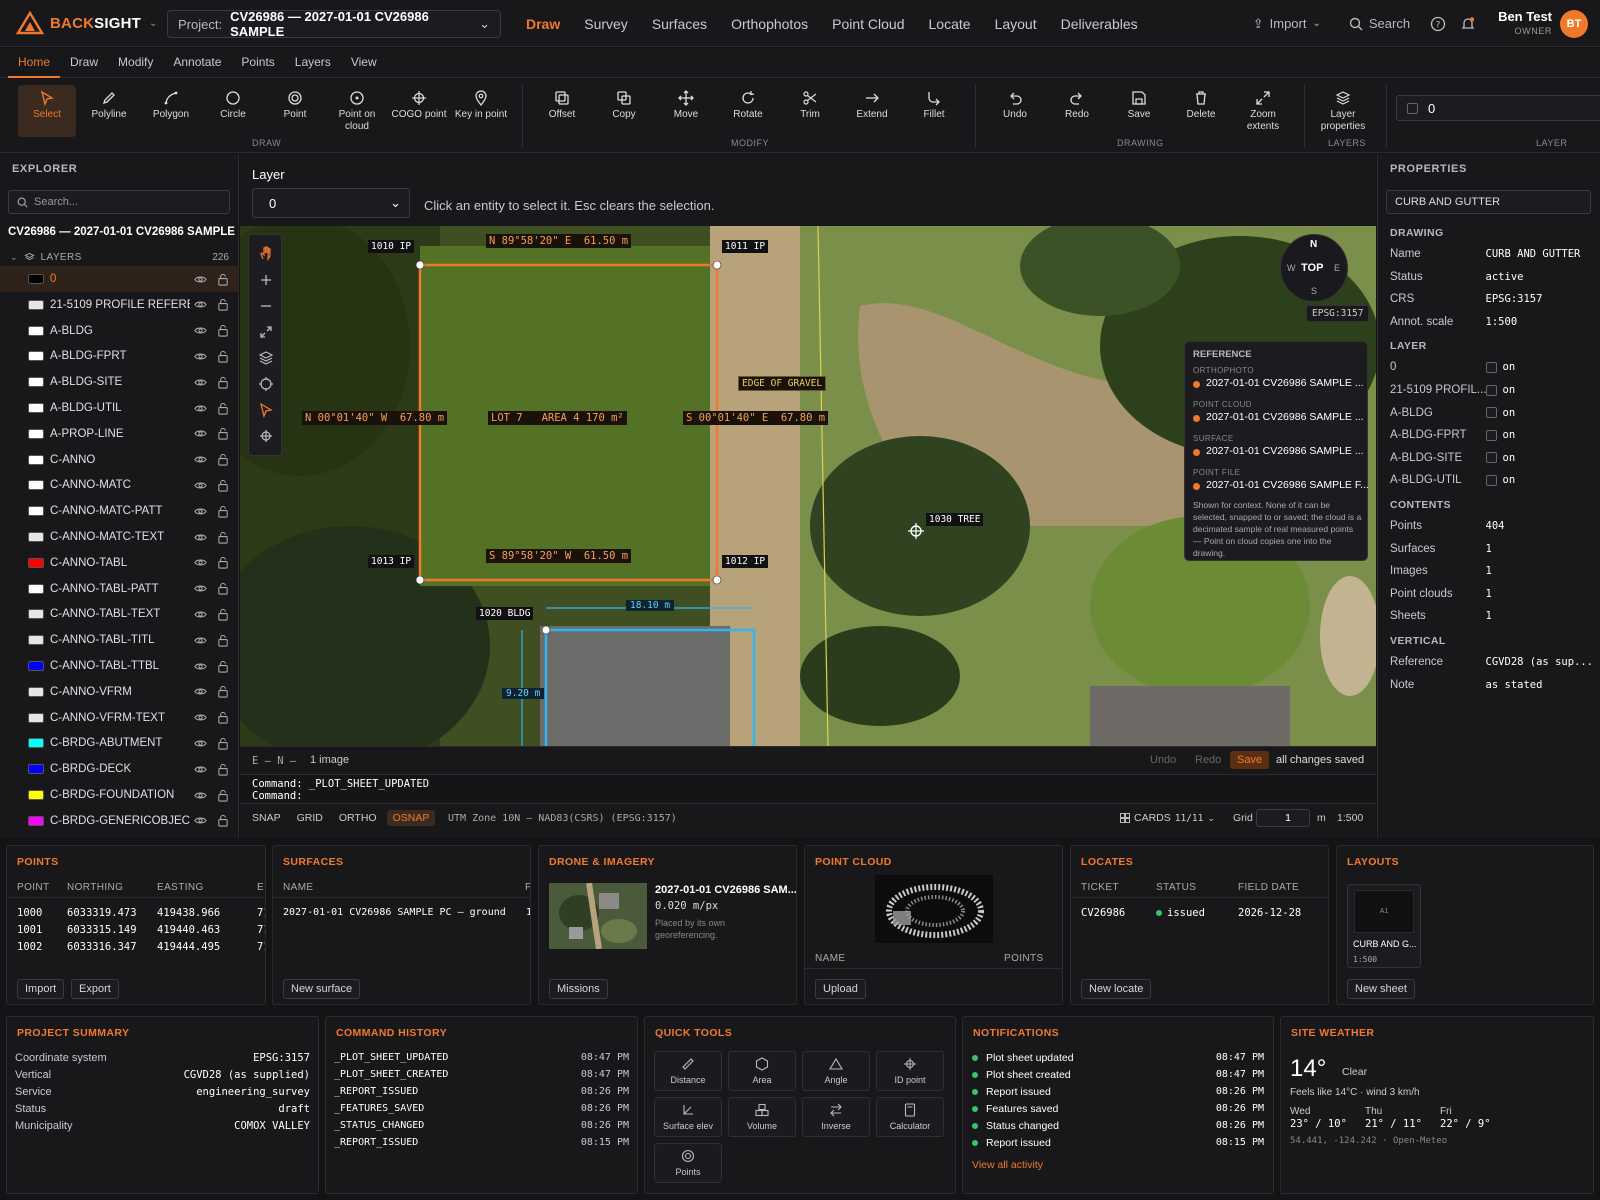  I want to click on points-cell: 419444.495, so click(188, 947).